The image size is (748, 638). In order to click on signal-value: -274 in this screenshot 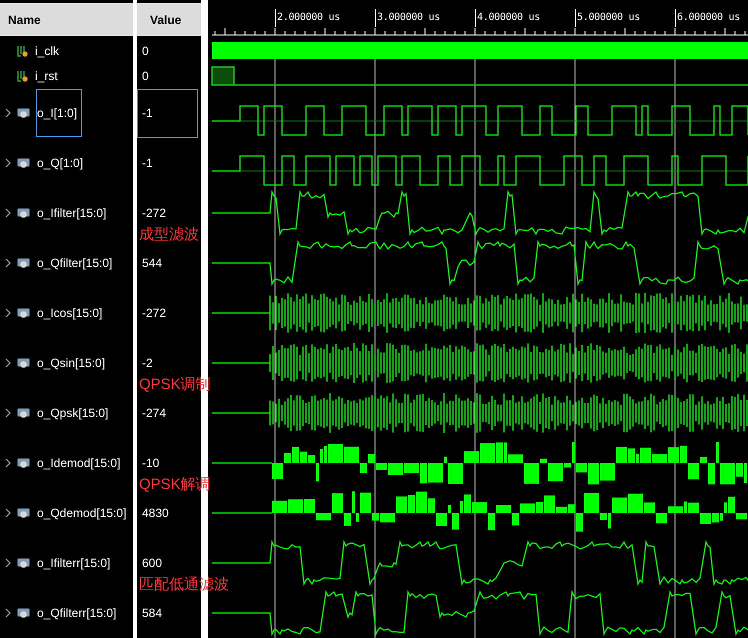, I will do `click(154, 413)`.